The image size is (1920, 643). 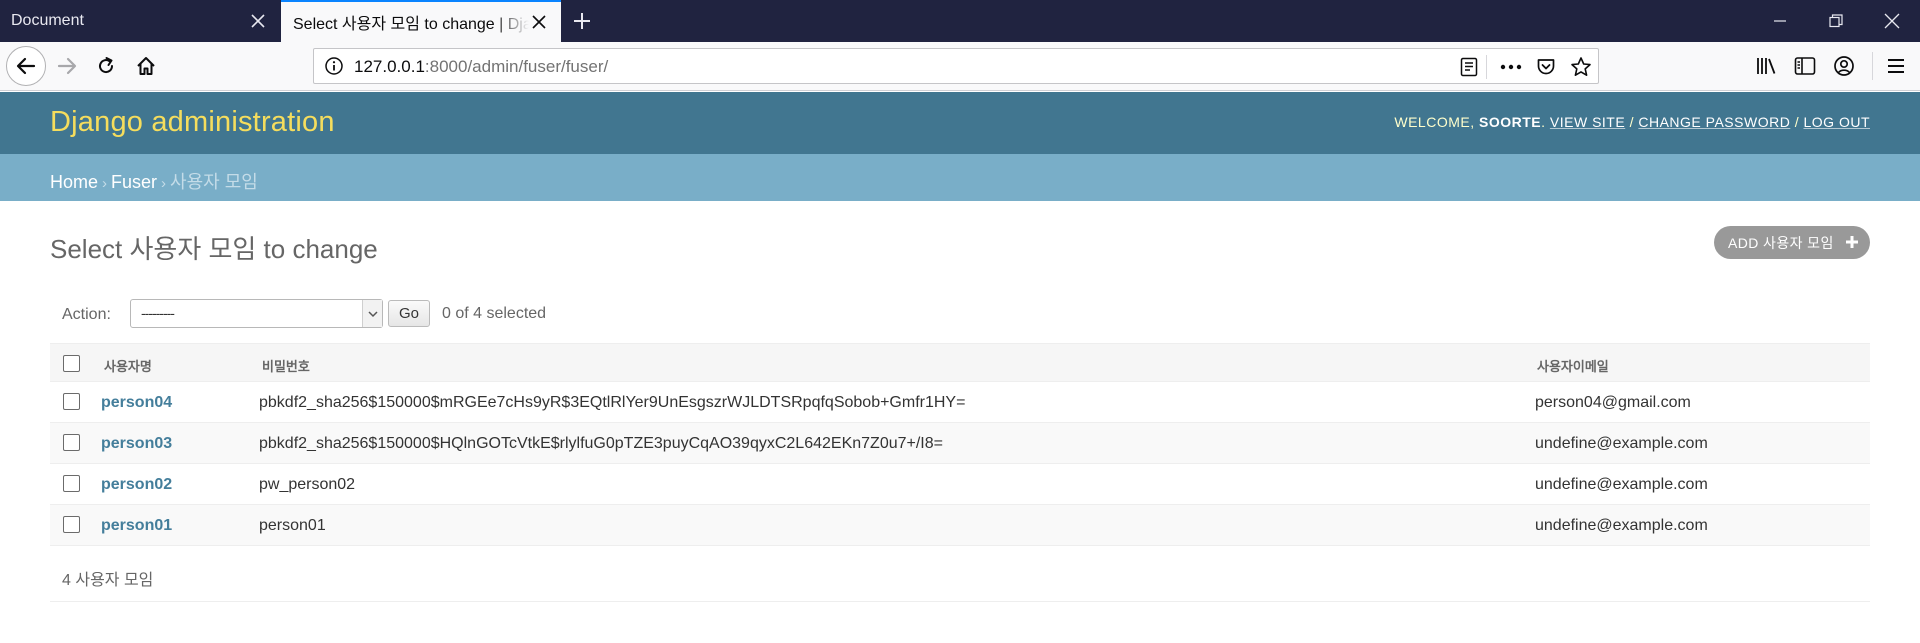 What do you see at coordinates (960, 314) in the screenshot?
I see `actions-bar: Action: --------- Go 0 of 4 selected` at bounding box center [960, 314].